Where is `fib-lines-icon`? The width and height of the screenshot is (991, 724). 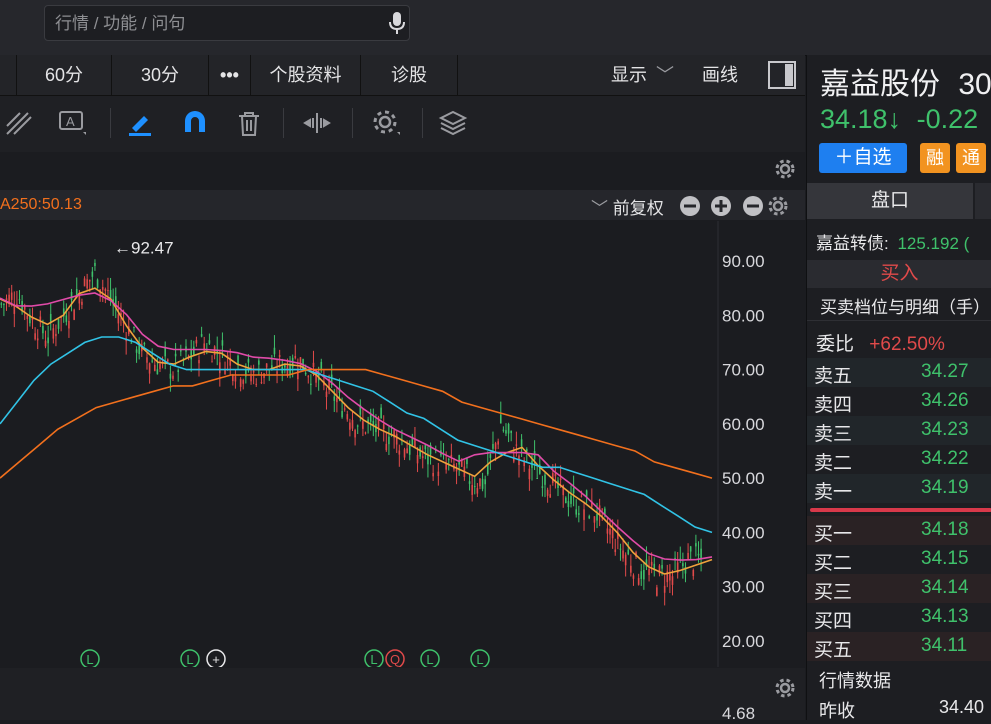 fib-lines-icon is located at coordinates (19, 123).